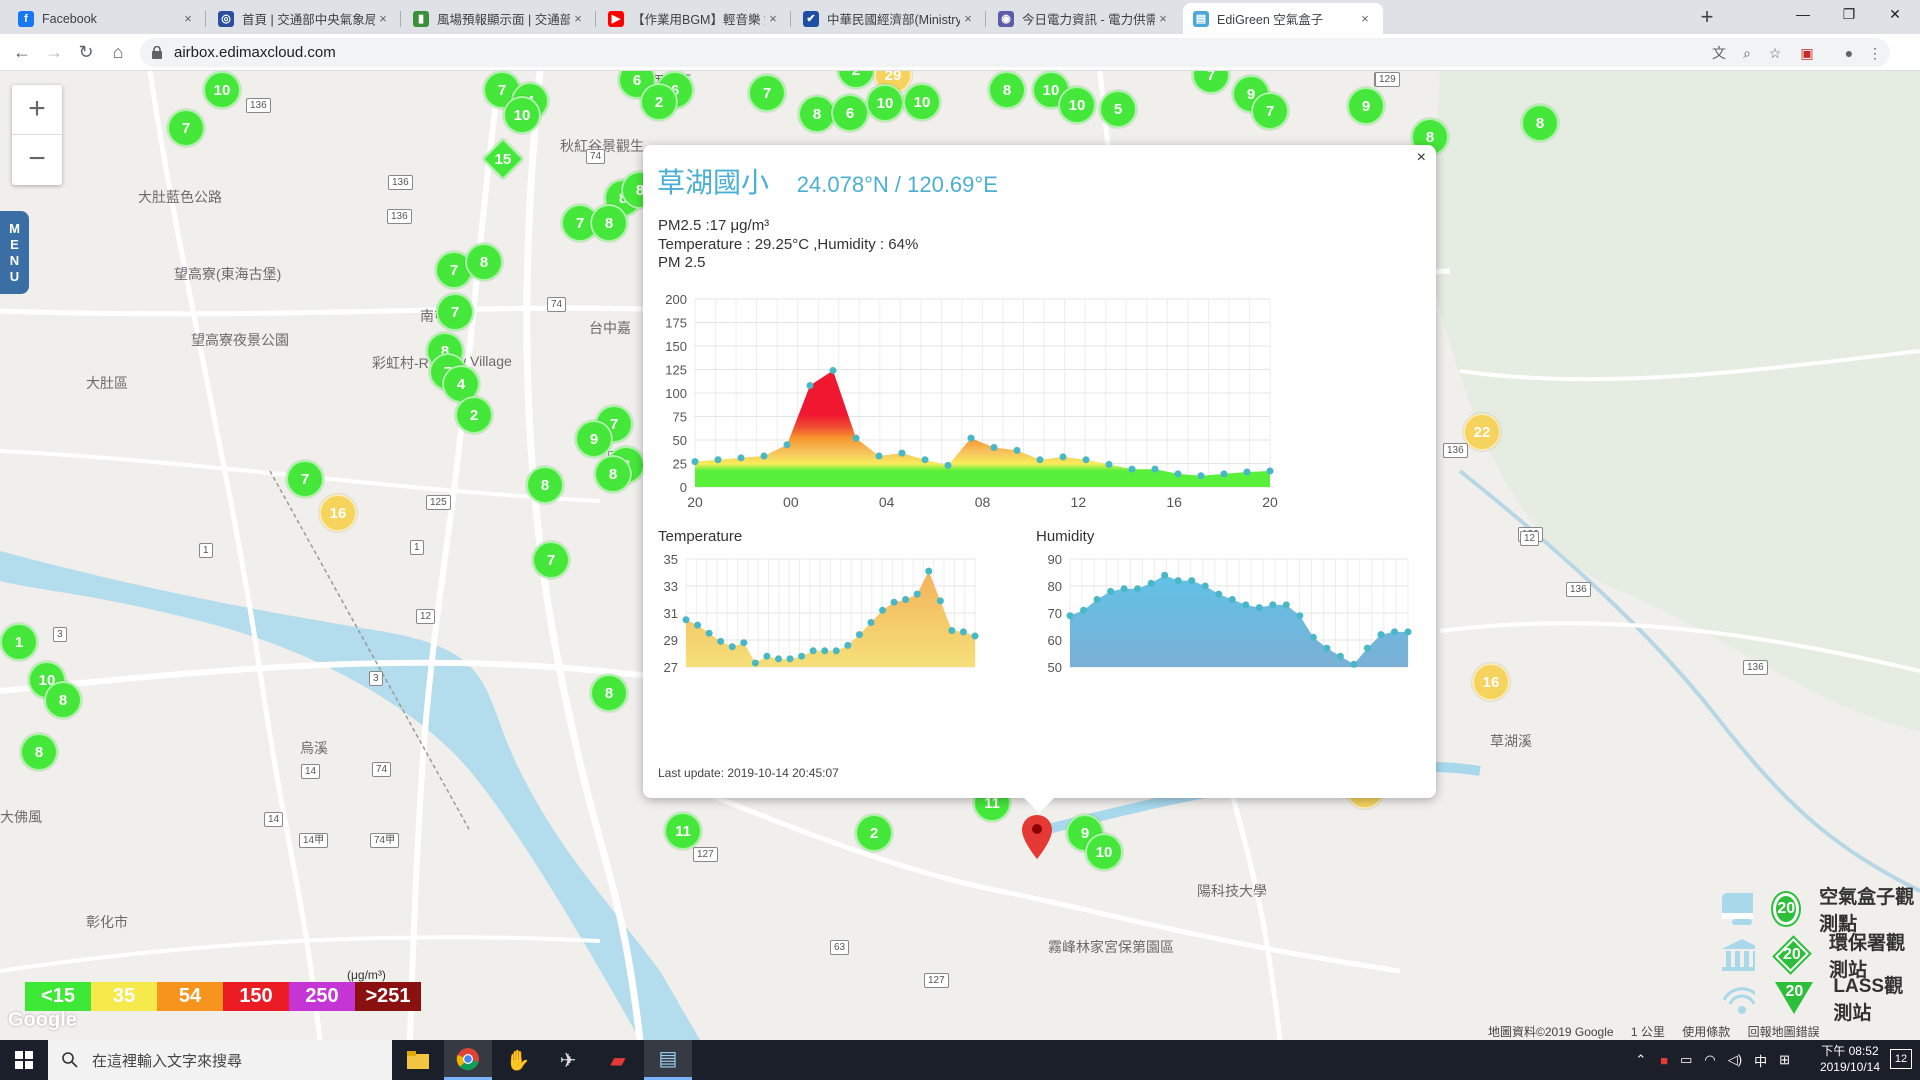  What do you see at coordinates (220, 1060) in the screenshot?
I see `taskbar-search-box: 在這裡輸入文字來搜尋` at bounding box center [220, 1060].